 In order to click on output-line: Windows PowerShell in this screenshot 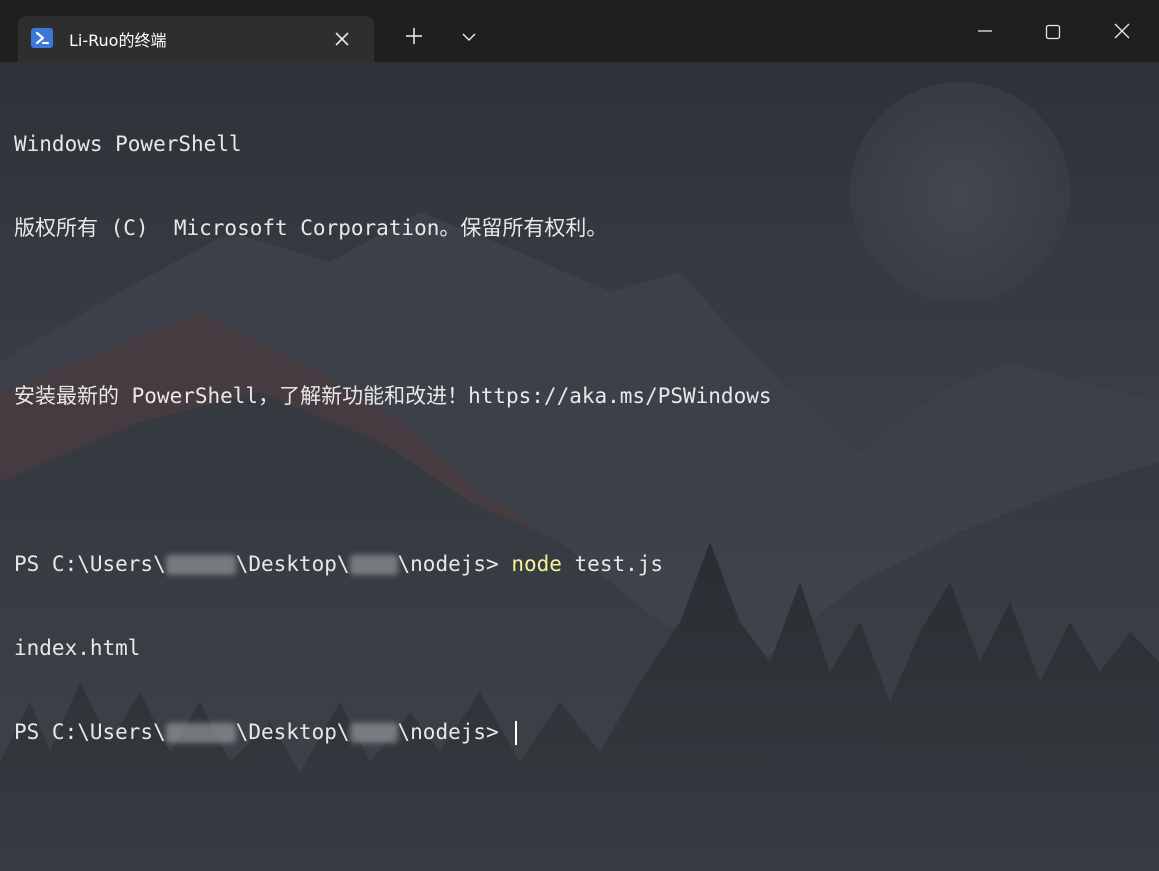, I will do `click(393, 144)`.